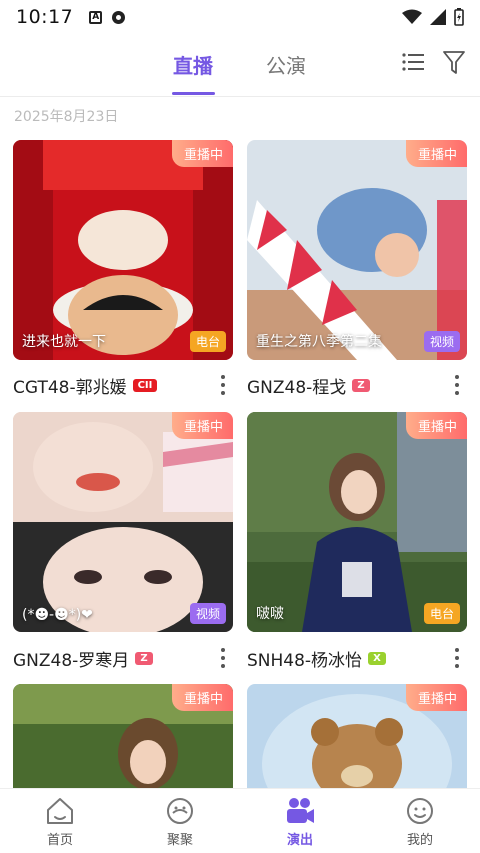  What do you see at coordinates (240, 820) in the screenshot?
I see `bottom-navigation: 首页 聚聚 演出 我的` at bounding box center [240, 820].